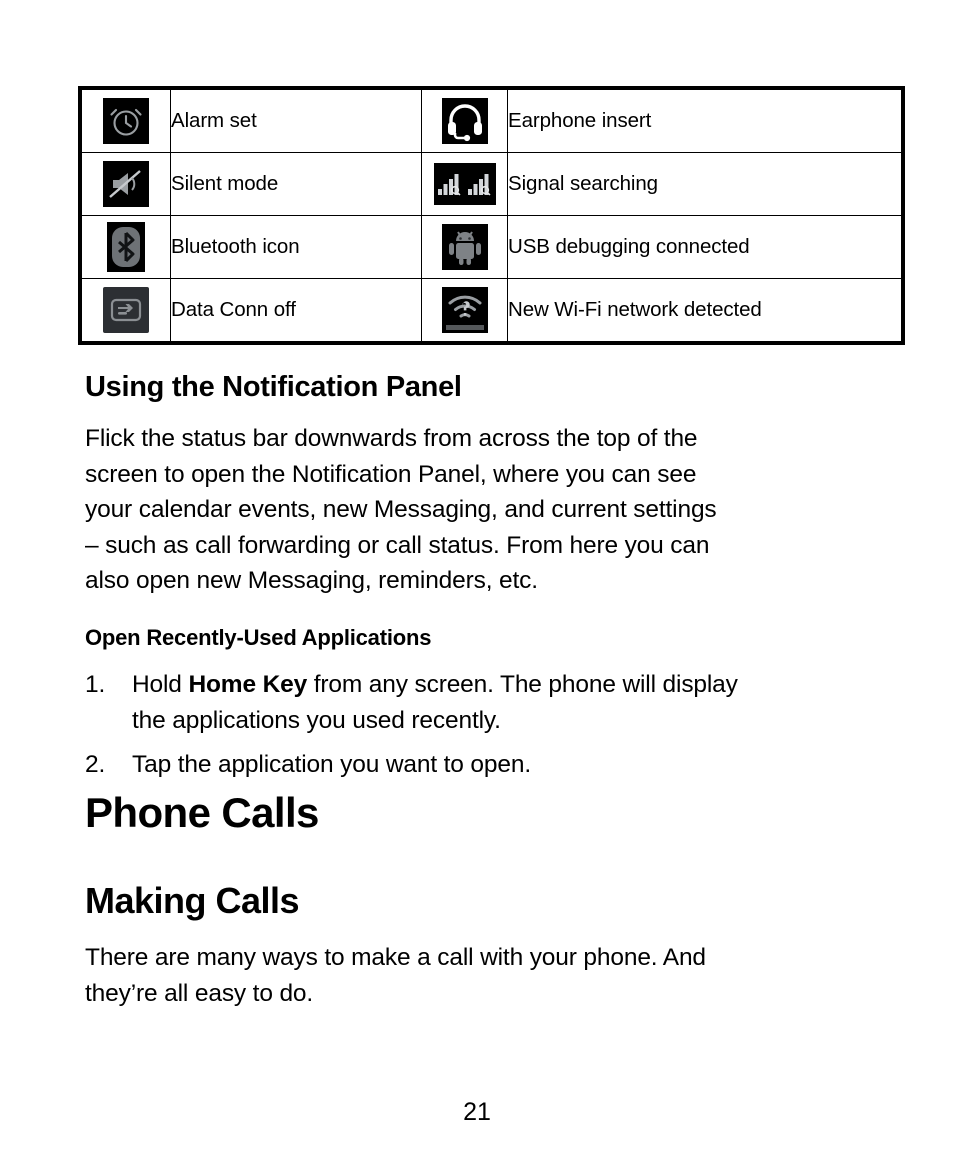 This screenshot has width=954, height=1168. I want to click on icon-cell-earphone, so click(464, 119).